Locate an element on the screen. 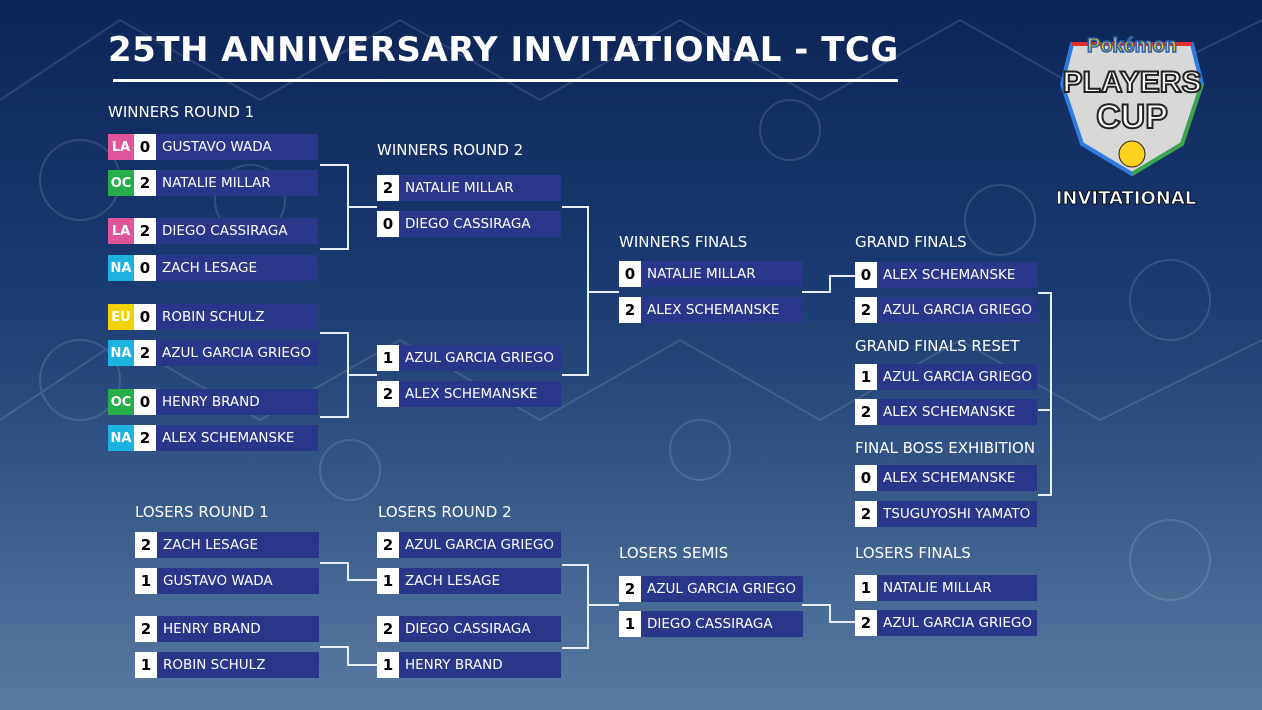 The image size is (1262, 710). losers-semis-entry: 1 DIEGO CASSIRAGA is located at coordinates (711, 624).